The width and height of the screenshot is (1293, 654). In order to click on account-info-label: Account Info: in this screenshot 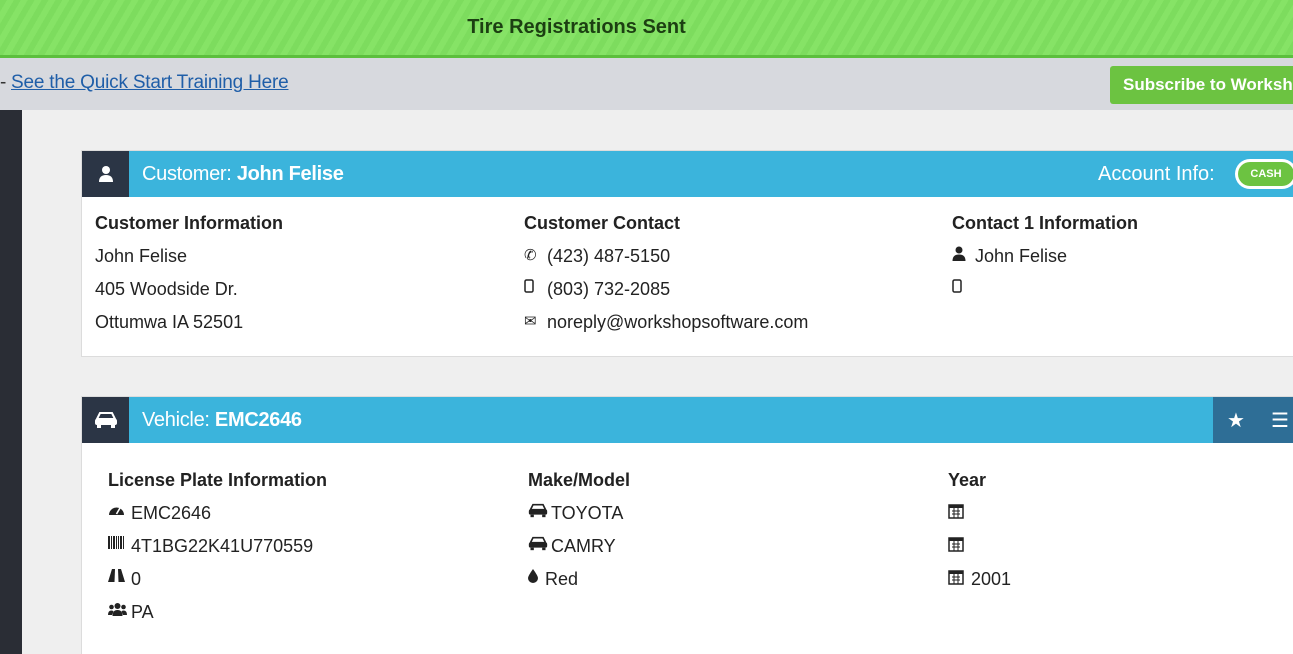, I will do `click(1156, 174)`.